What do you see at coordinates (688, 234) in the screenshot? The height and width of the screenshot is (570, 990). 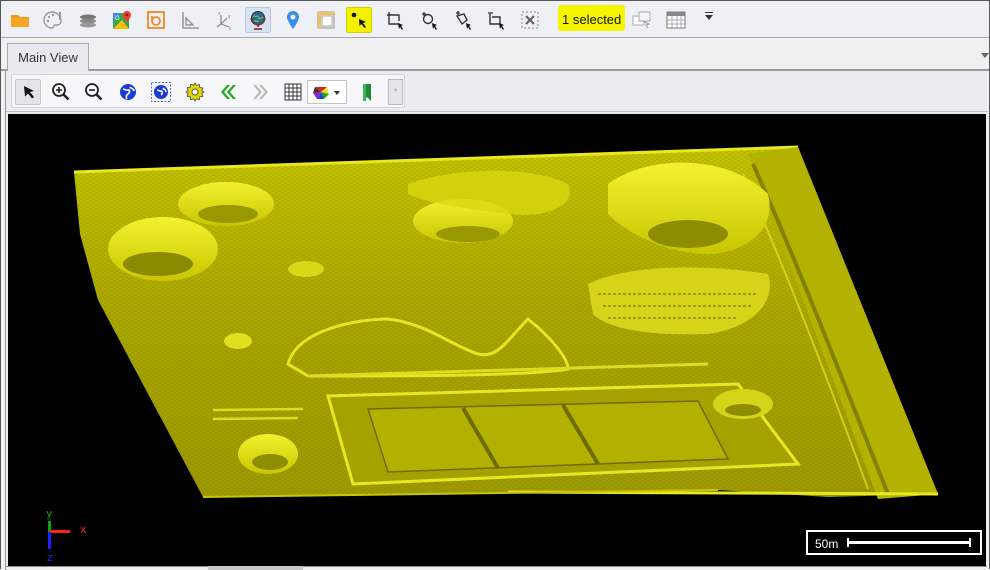 I see `pit-top-right-floor` at bounding box center [688, 234].